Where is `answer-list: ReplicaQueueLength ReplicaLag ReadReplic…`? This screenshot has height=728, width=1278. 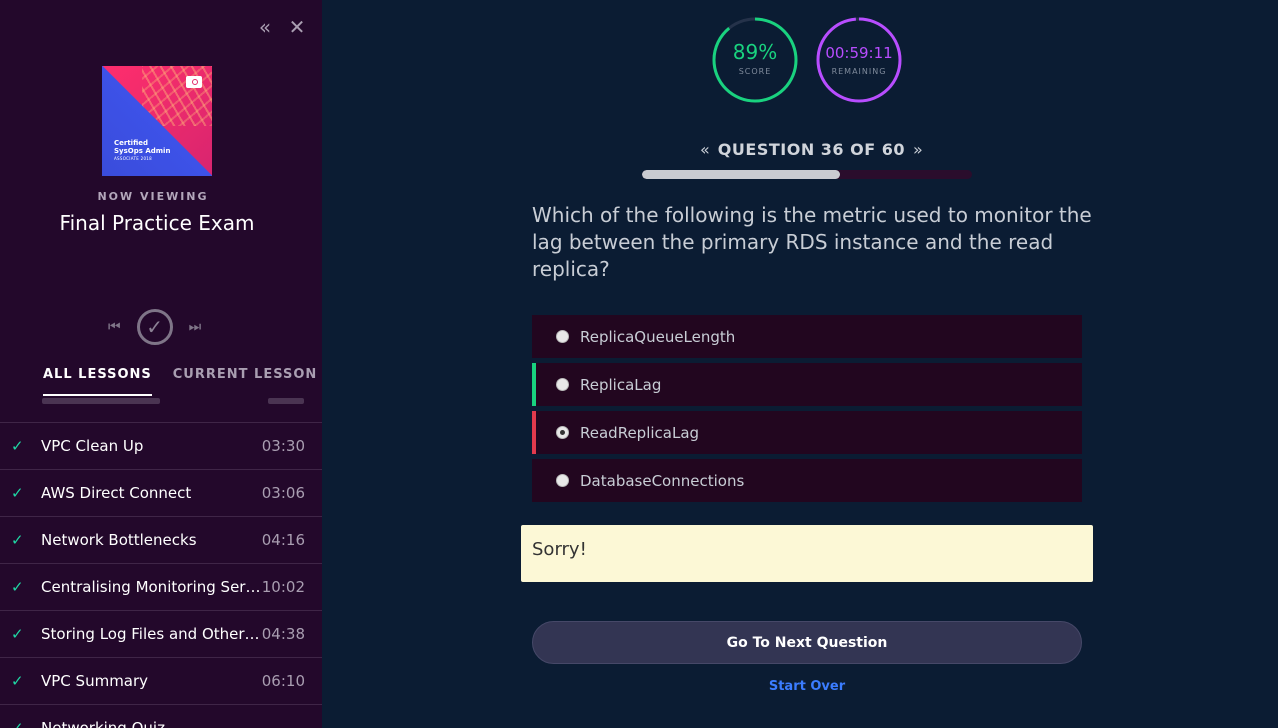
answer-list: ReplicaQueueLength ReplicaLag ReadReplic… is located at coordinates (807, 411).